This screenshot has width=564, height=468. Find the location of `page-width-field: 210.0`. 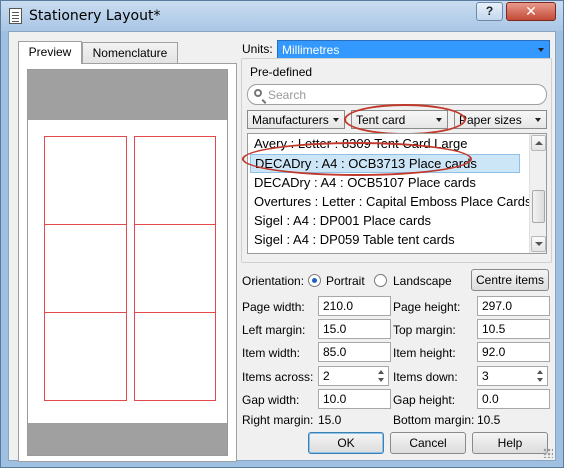

page-width-field: 210.0 is located at coordinates (354, 306).